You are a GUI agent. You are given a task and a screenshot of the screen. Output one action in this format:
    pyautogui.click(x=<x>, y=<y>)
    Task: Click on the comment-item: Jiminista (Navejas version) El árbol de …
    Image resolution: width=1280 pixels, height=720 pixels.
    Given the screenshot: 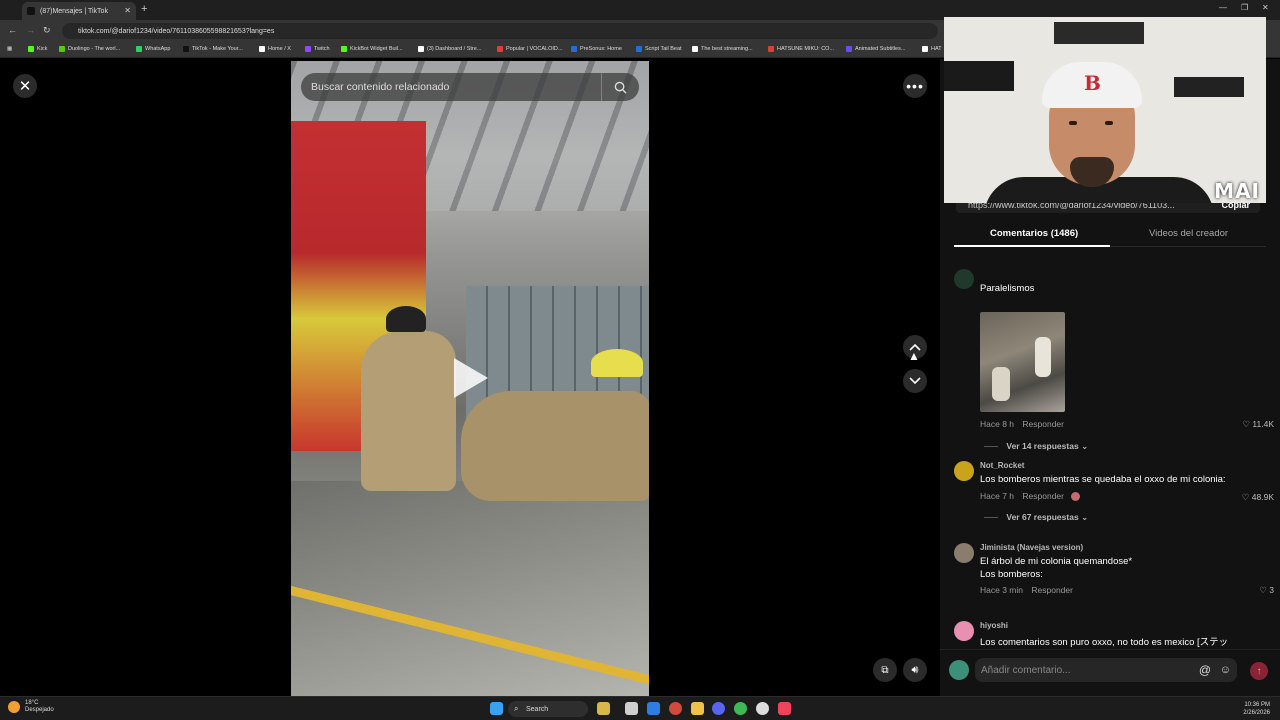 What is the action you would take?
    pyautogui.click(x=1114, y=573)
    